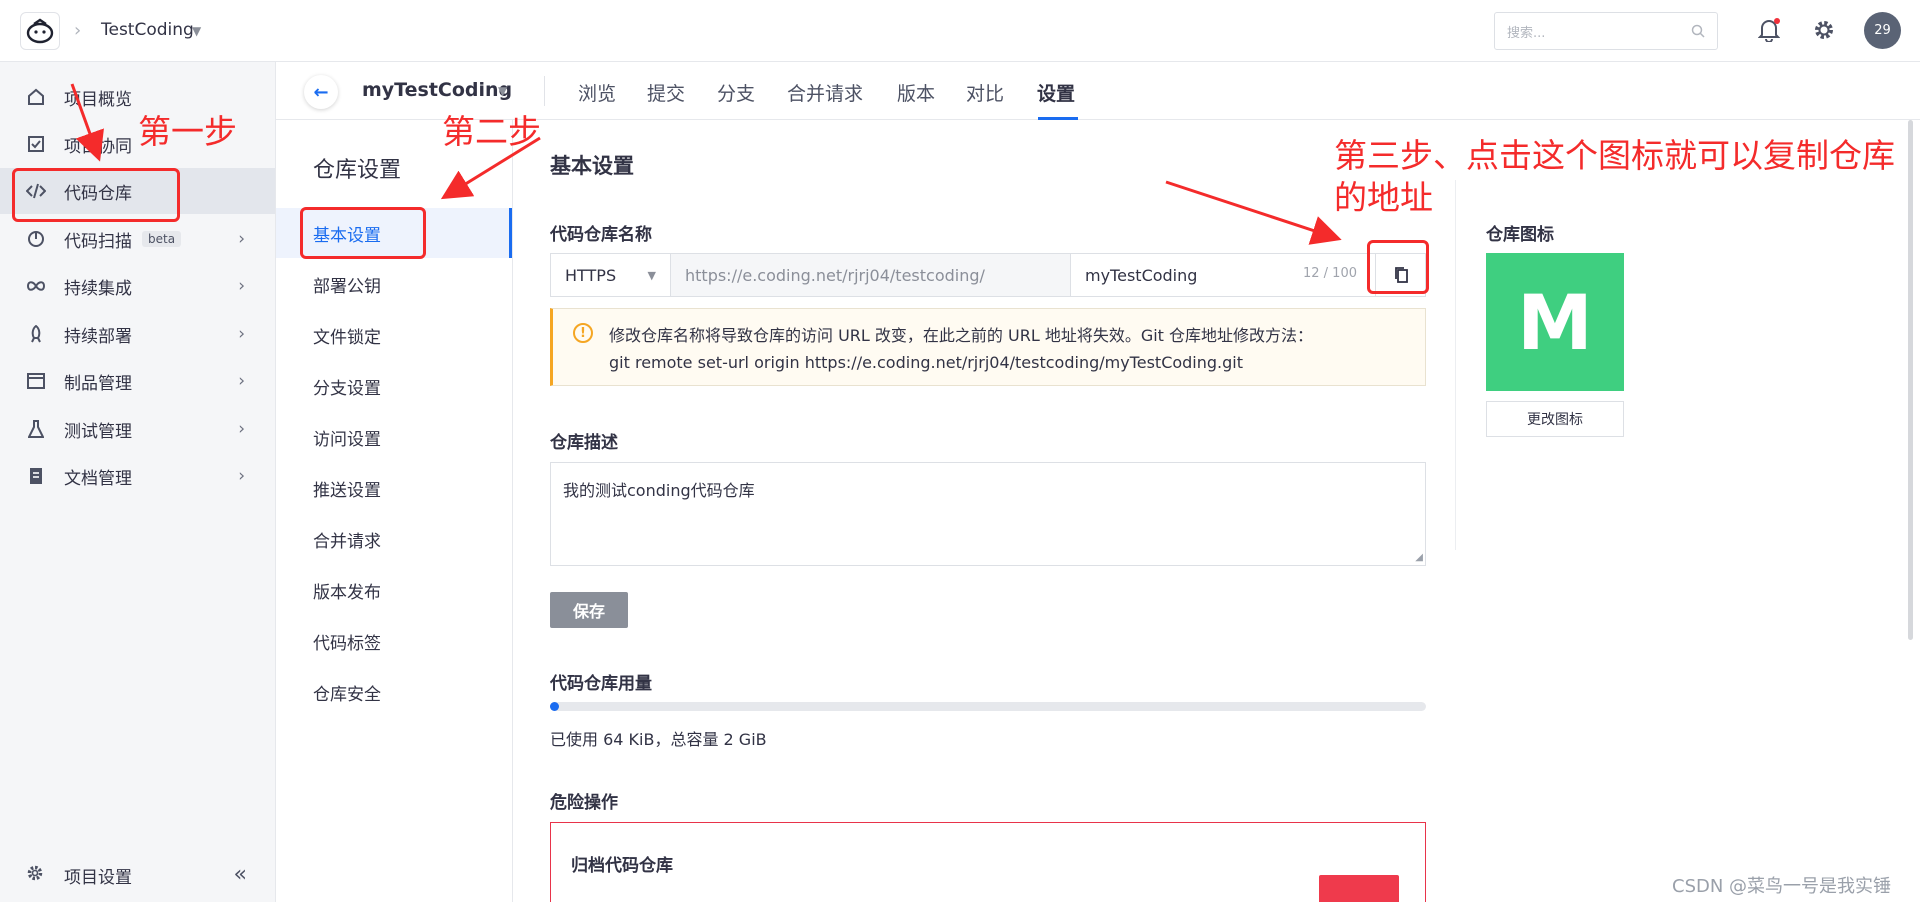 This screenshot has width=1920, height=902. I want to click on home-icon, so click(36, 97).